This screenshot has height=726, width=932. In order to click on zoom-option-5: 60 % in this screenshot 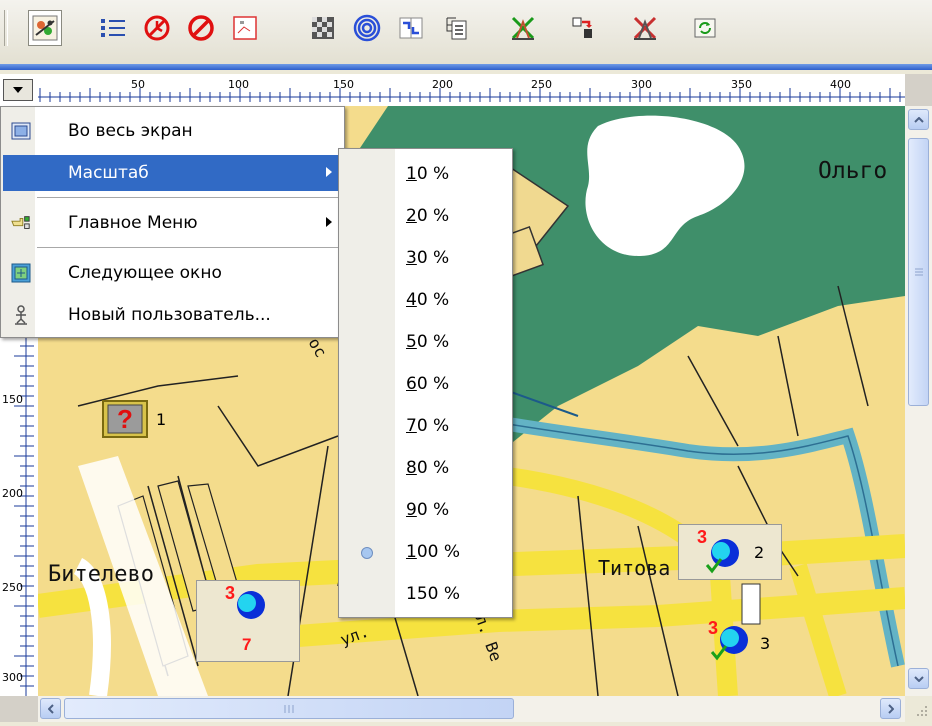, I will do `click(425, 385)`.